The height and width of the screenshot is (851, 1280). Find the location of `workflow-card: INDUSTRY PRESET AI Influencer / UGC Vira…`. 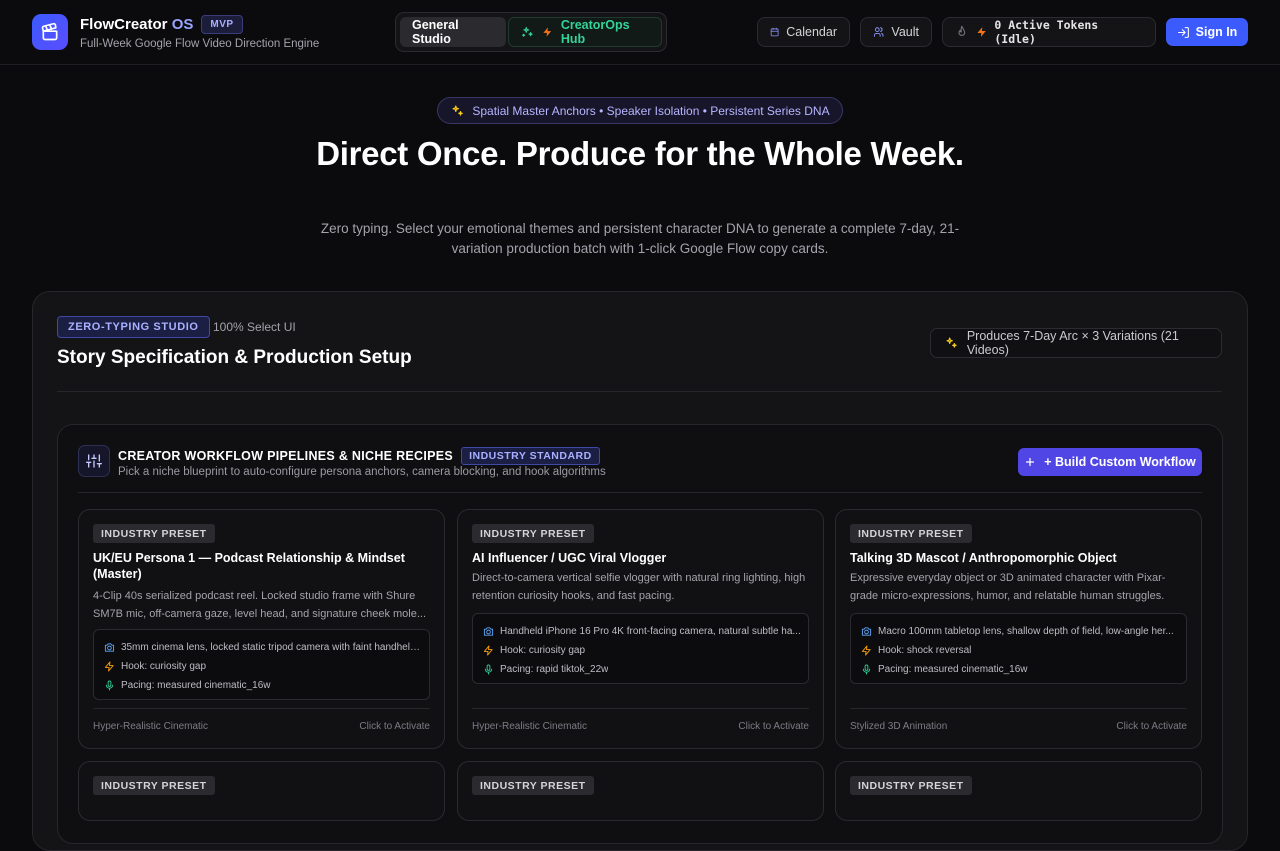

workflow-card: INDUSTRY PRESET AI Influencer / UGC Vira… is located at coordinates (640, 629).